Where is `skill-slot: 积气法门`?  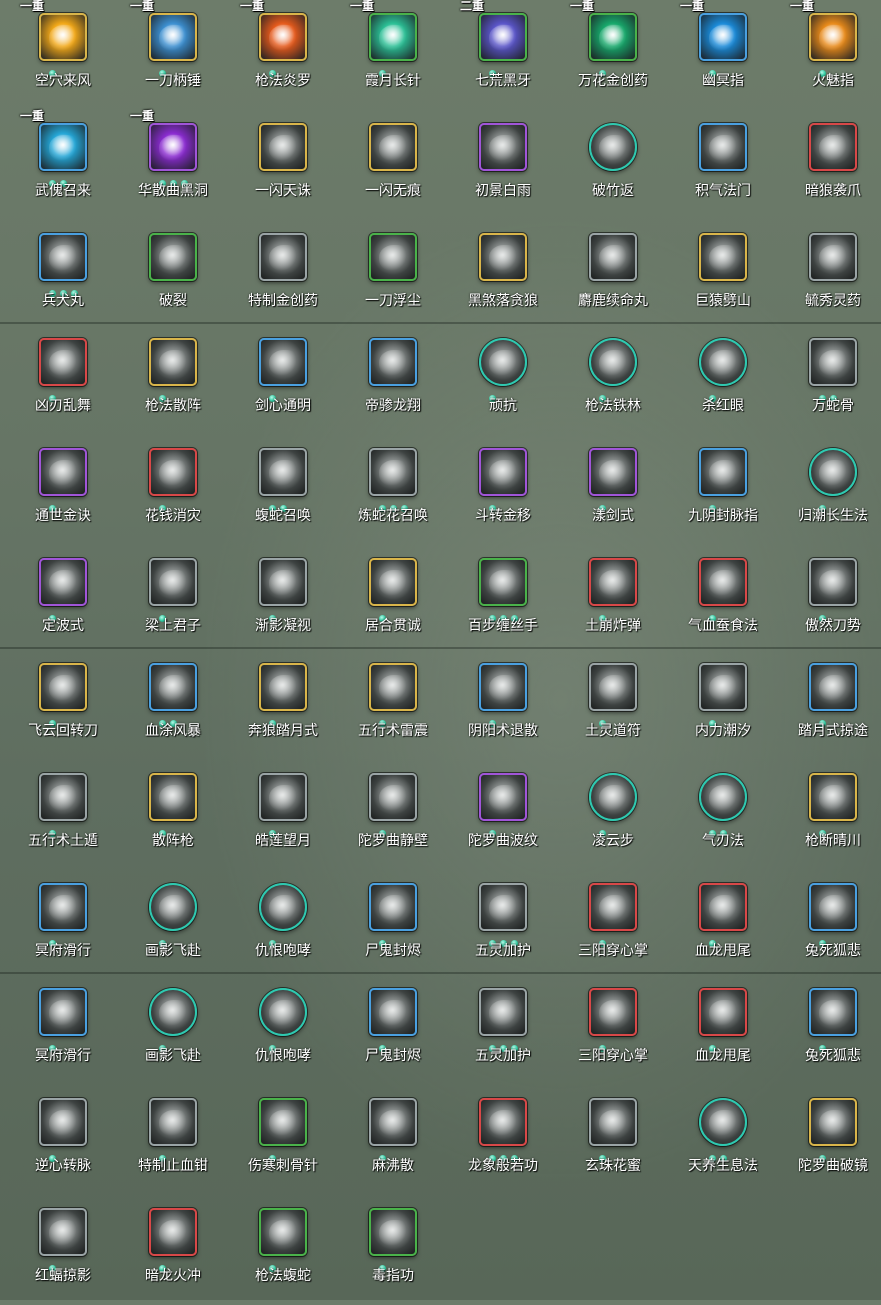
skill-slot: 积气法门 is located at coordinates (723, 165).